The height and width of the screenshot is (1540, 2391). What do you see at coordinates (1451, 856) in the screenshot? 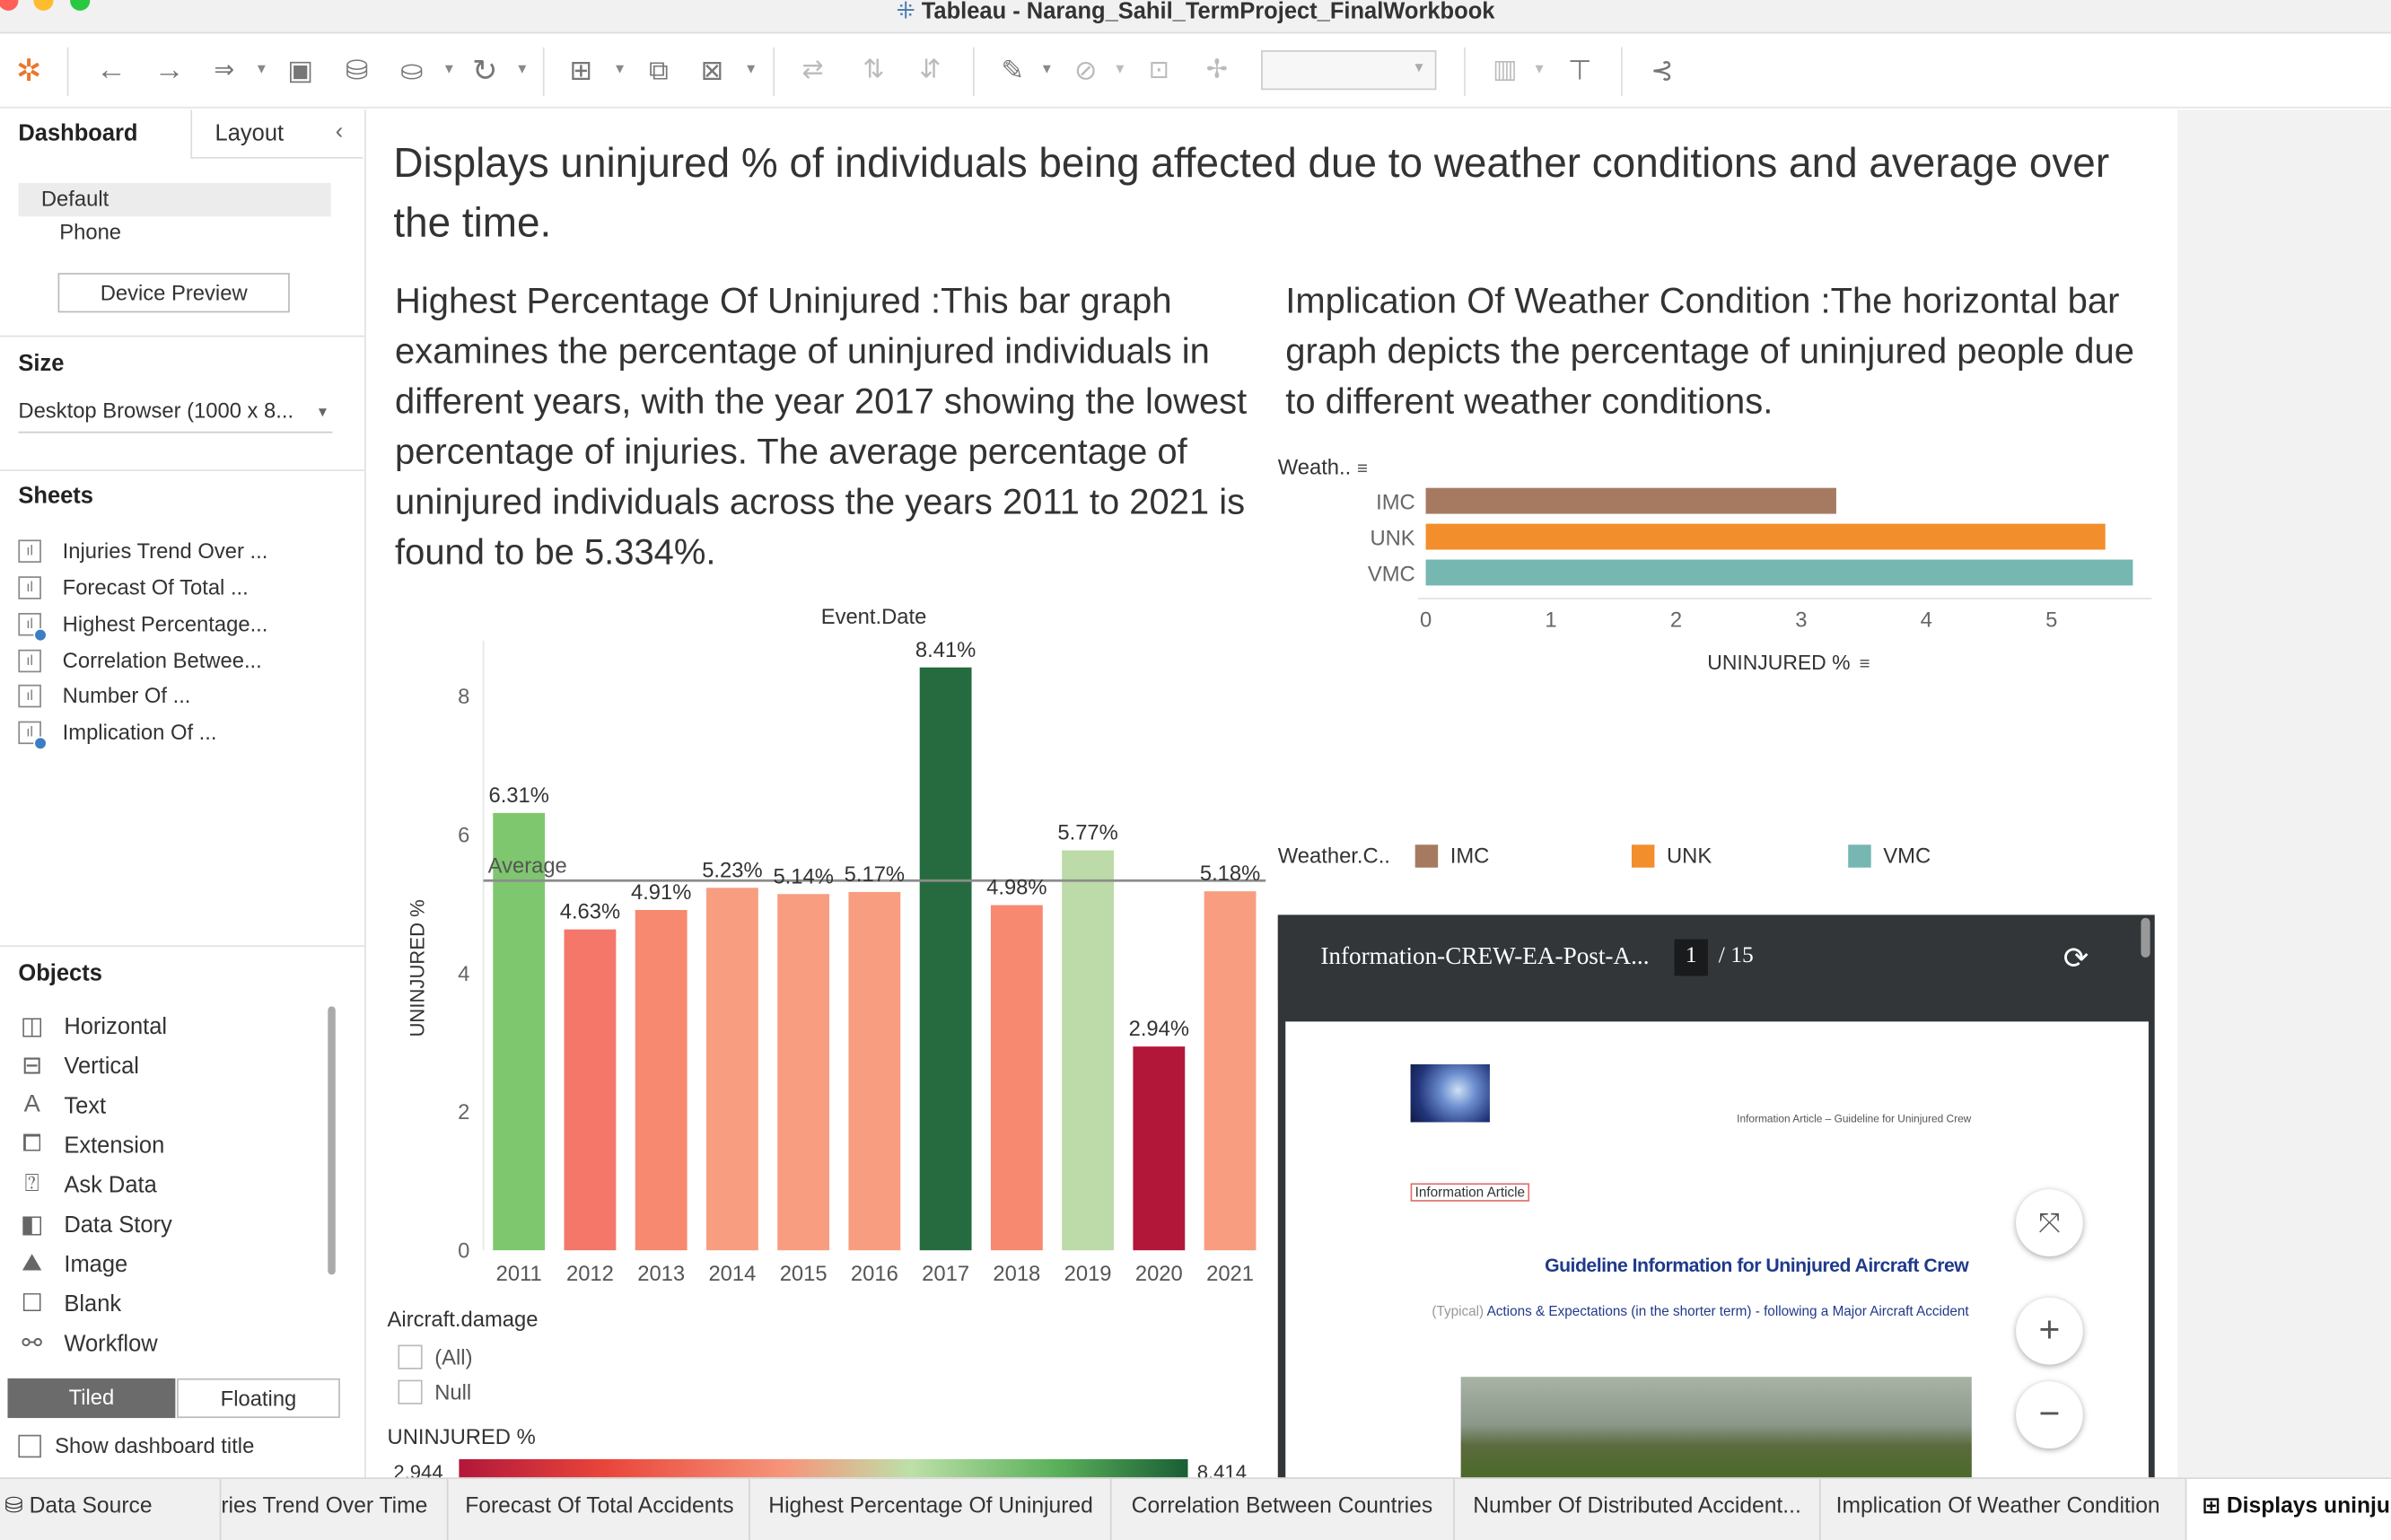
I see `legend-item-imc: IMC` at bounding box center [1451, 856].